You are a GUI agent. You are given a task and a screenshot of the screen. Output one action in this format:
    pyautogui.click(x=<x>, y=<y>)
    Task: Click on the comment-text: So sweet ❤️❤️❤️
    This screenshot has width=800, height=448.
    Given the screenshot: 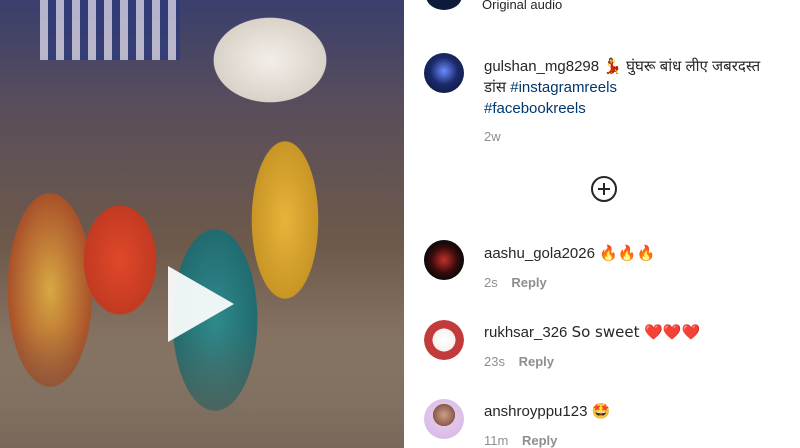 What is the action you would take?
    pyautogui.click(x=636, y=332)
    